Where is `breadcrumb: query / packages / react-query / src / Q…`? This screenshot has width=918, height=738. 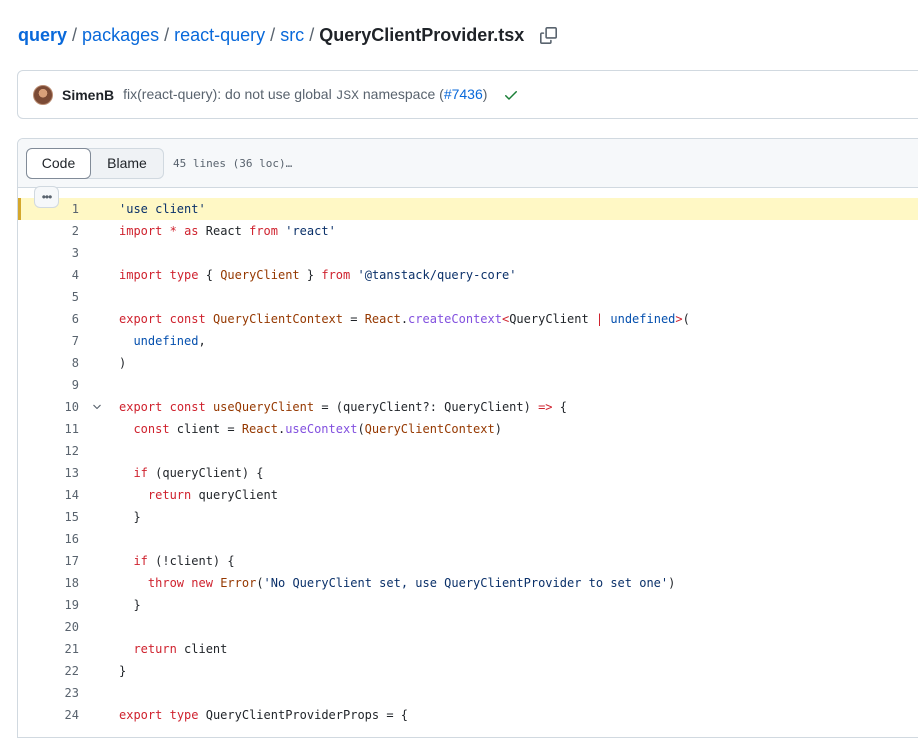 breadcrumb: query / packages / react-query / src / Q… is located at coordinates (288, 35).